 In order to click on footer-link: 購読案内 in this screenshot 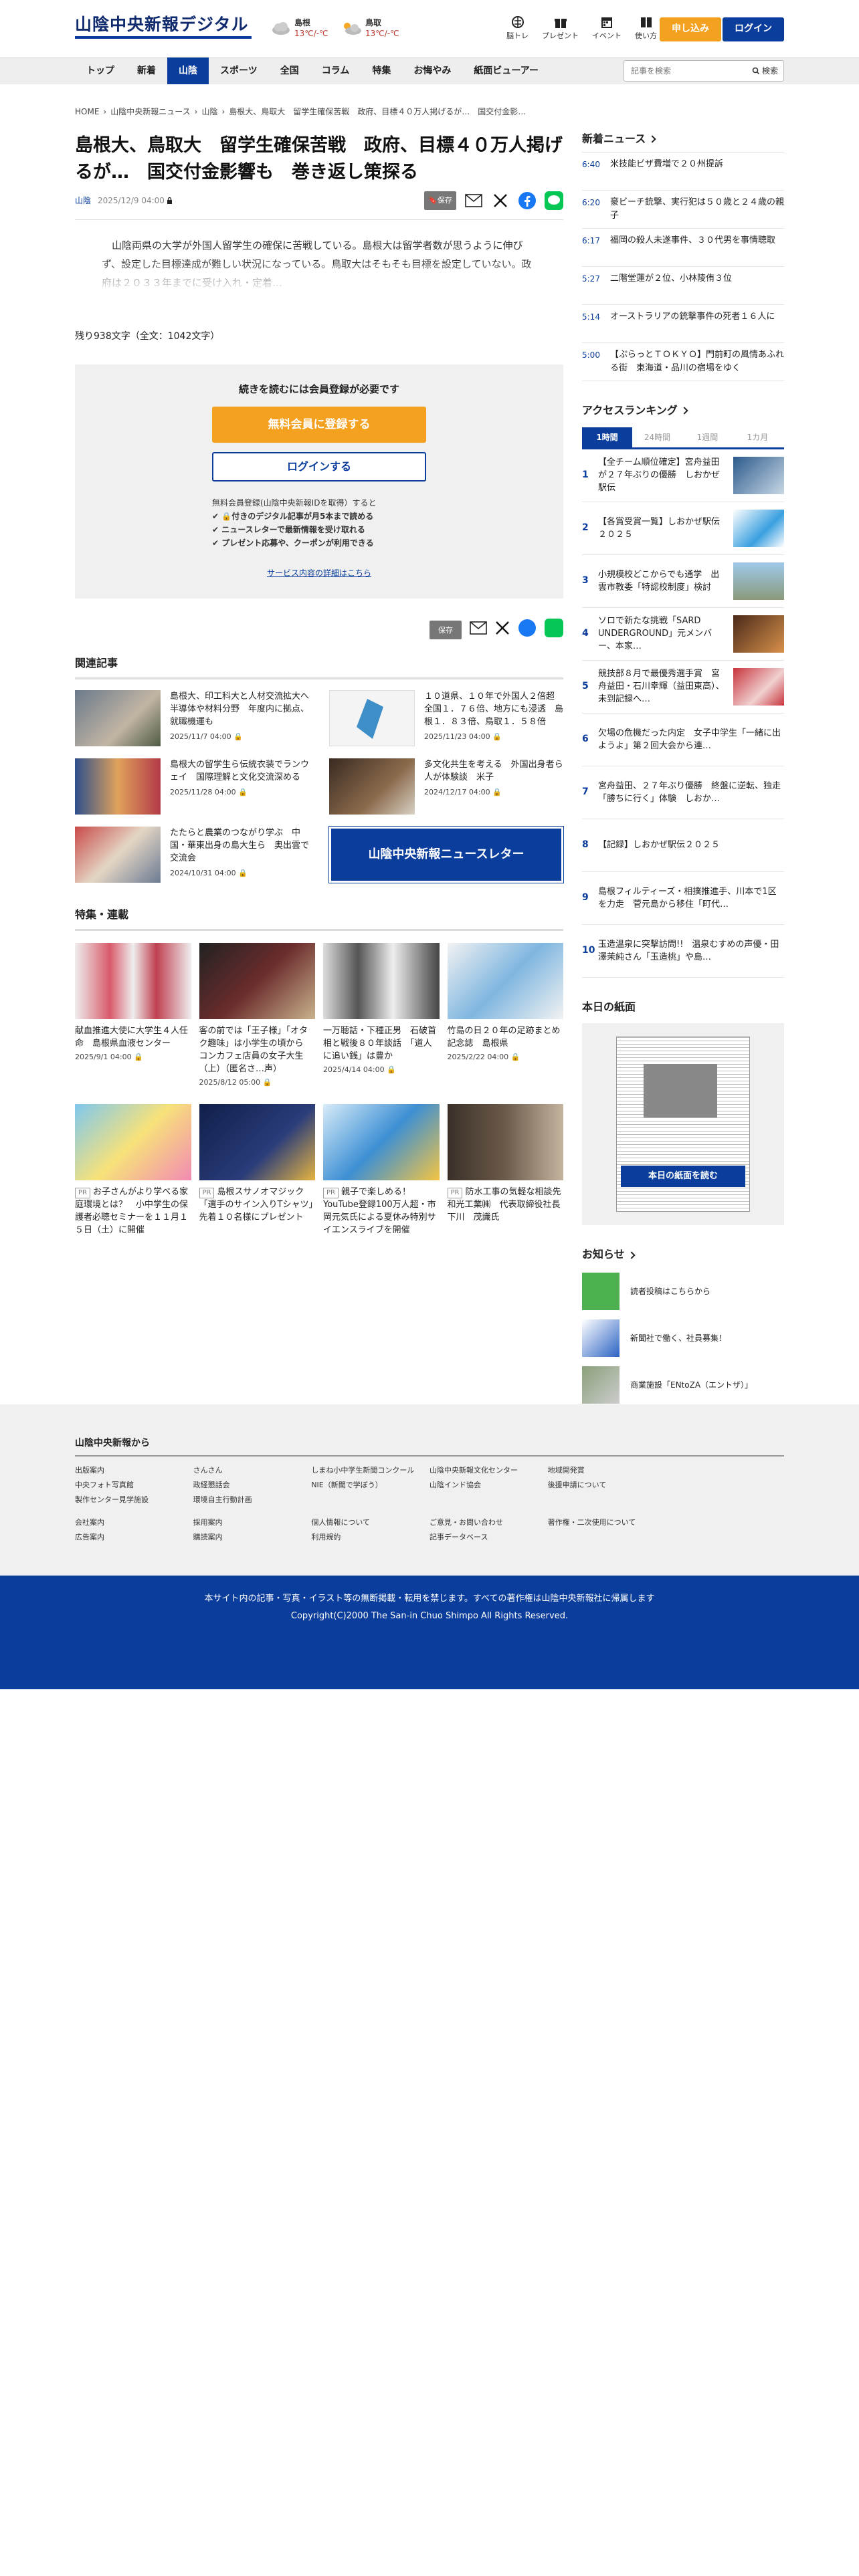, I will do `click(253, 1538)`.